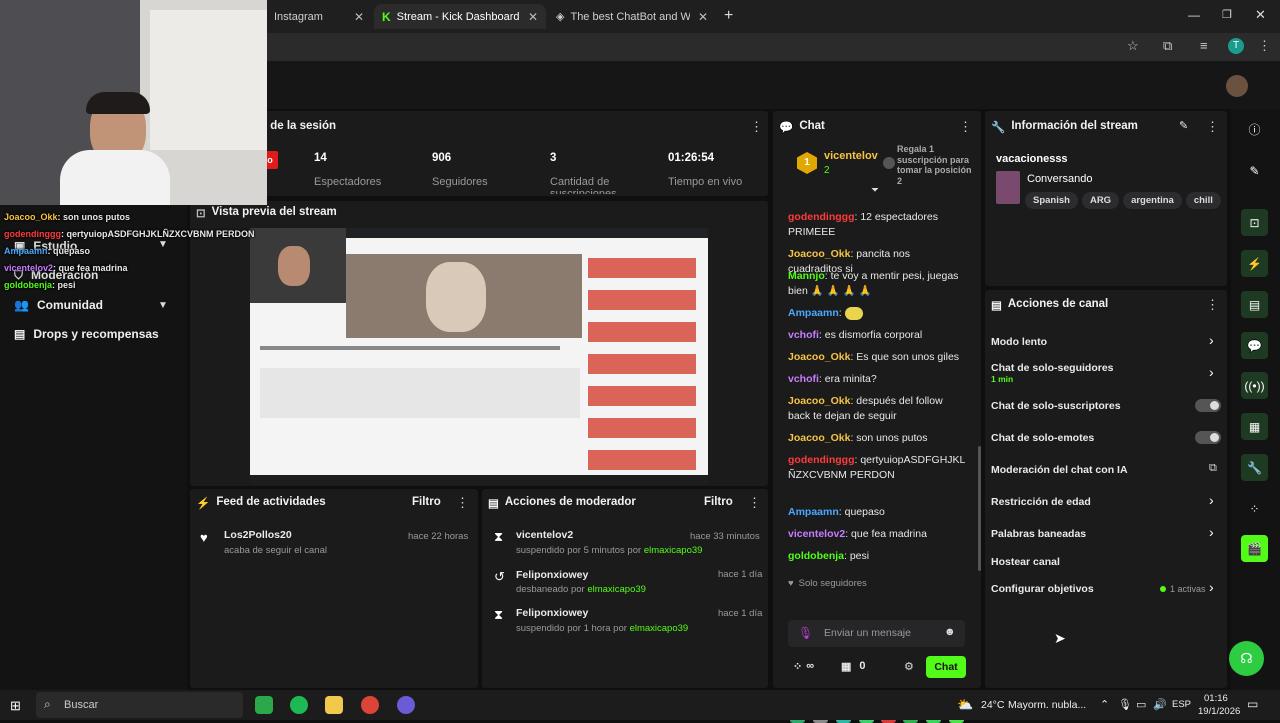 The height and width of the screenshot is (723, 1280). Describe the element at coordinates (1254, 508) in the screenshot. I see `apps-icon: ⁘` at that location.